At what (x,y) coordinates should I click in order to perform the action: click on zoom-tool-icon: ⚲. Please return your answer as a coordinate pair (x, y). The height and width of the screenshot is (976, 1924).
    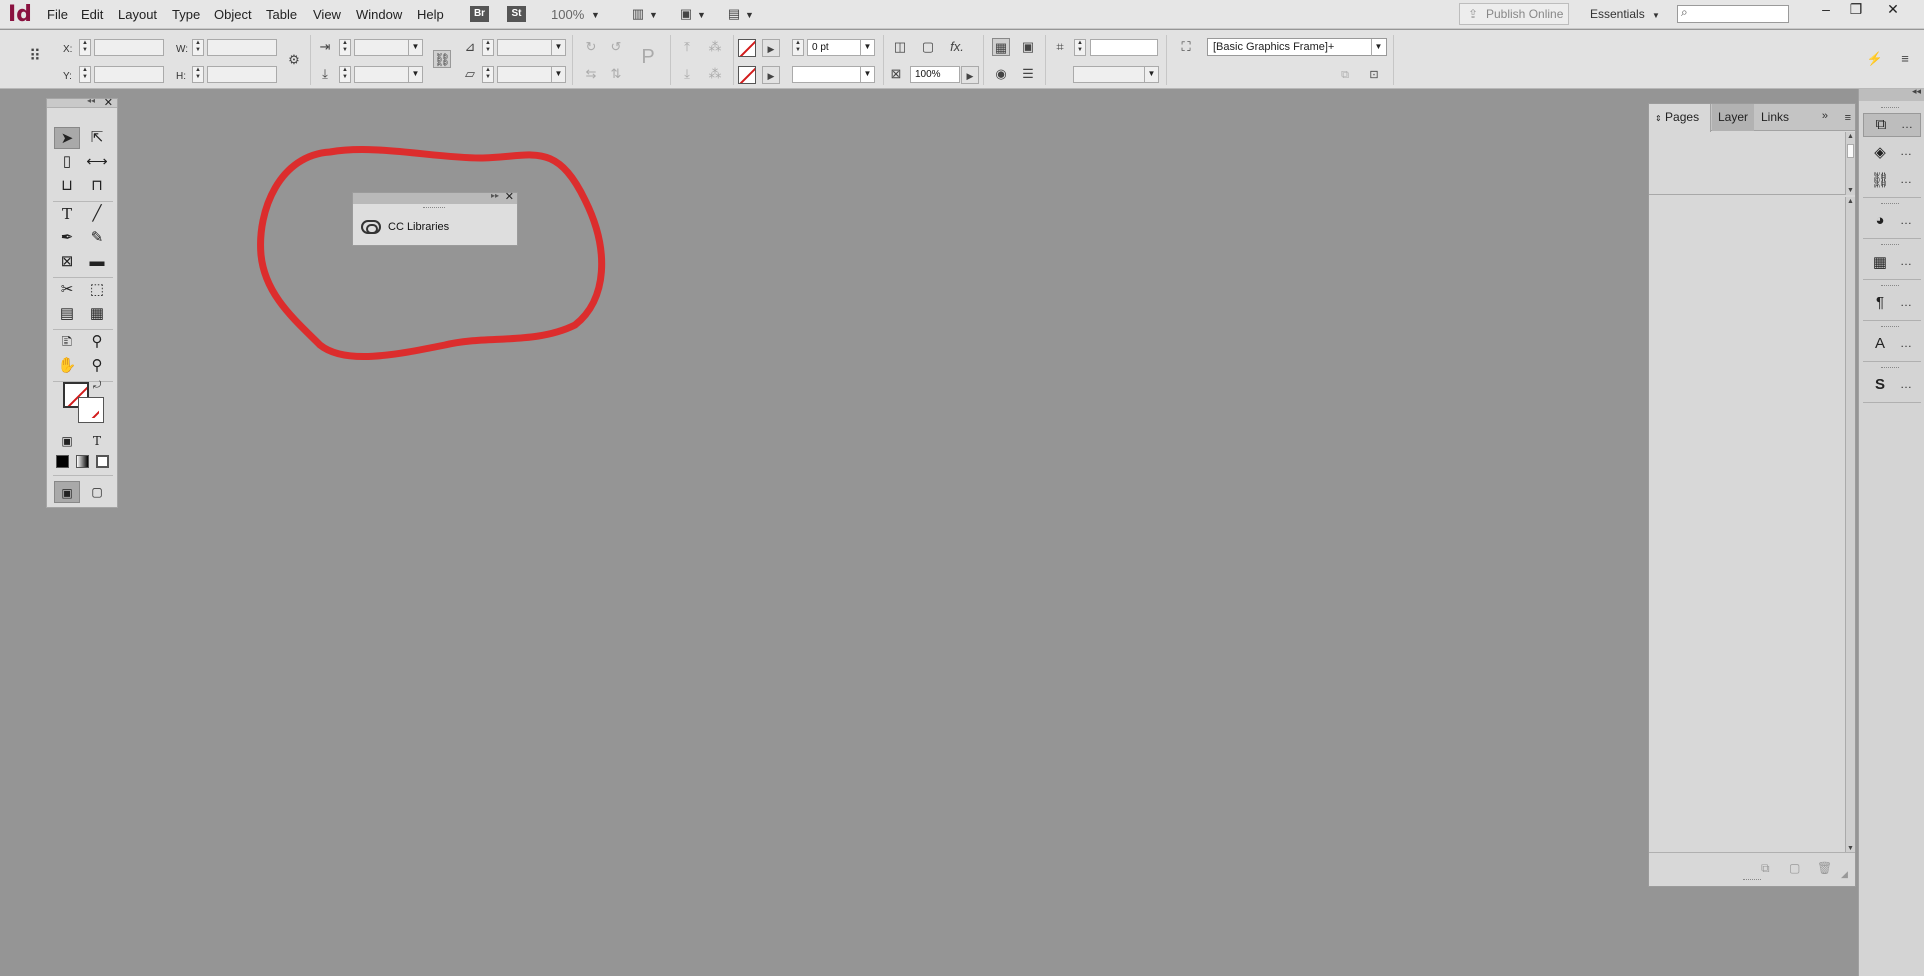
    Looking at the image, I should click on (97, 366).